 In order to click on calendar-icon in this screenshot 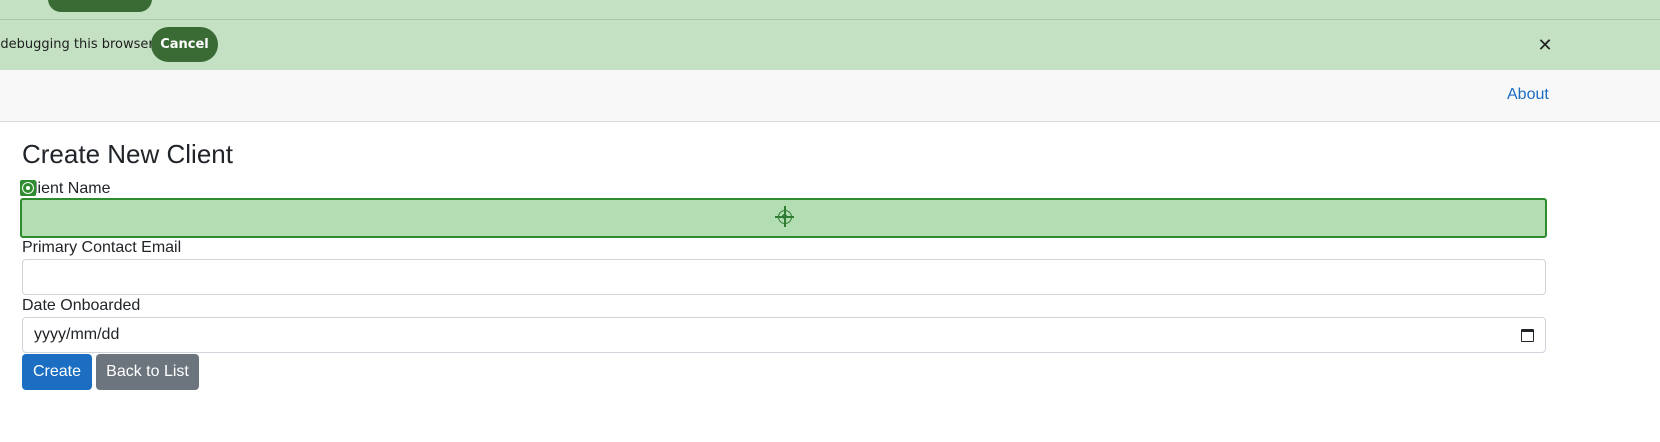, I will do `click(1527, 335)`.